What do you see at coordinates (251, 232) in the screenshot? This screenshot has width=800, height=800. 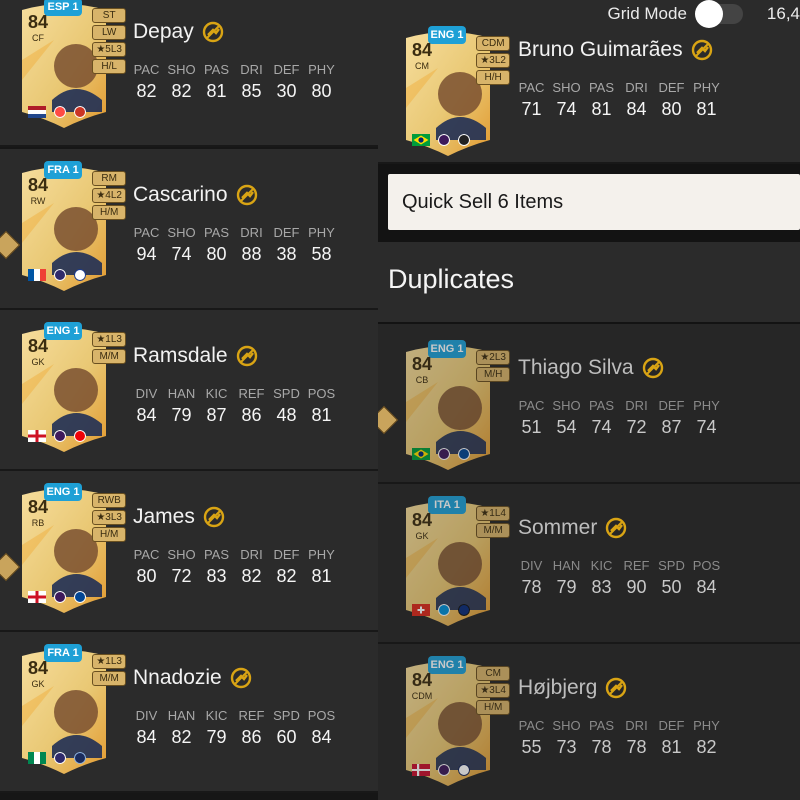 I see `stat-label: DRI` at bounding box center [251, 232].